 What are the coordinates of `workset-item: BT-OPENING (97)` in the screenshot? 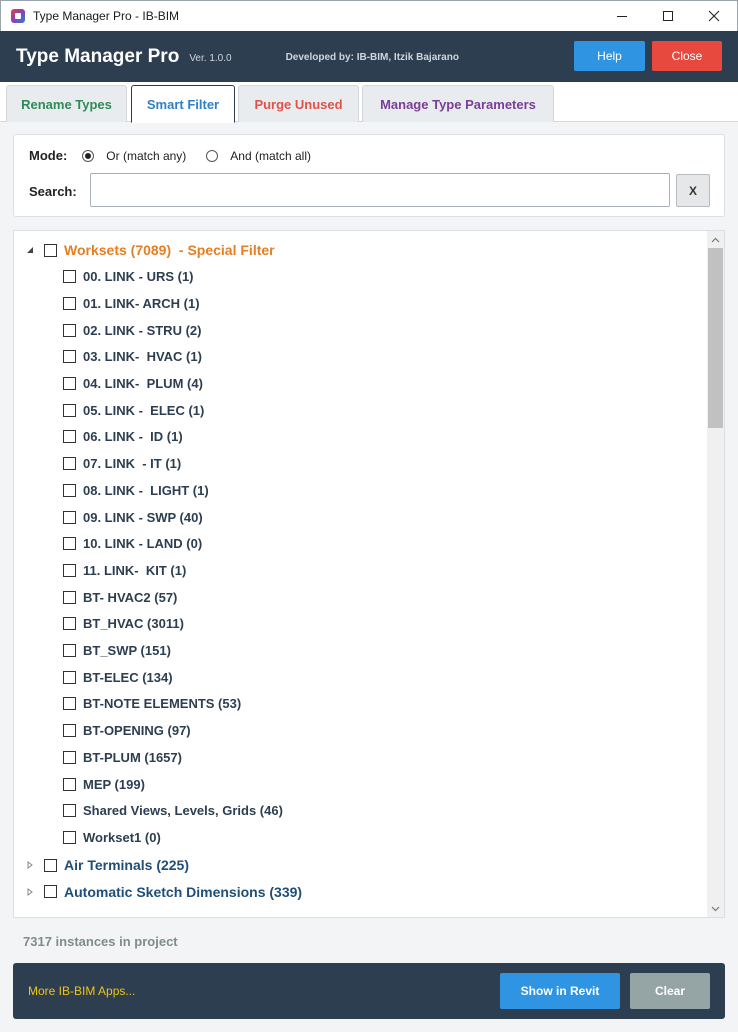 It's located at (359, 731).